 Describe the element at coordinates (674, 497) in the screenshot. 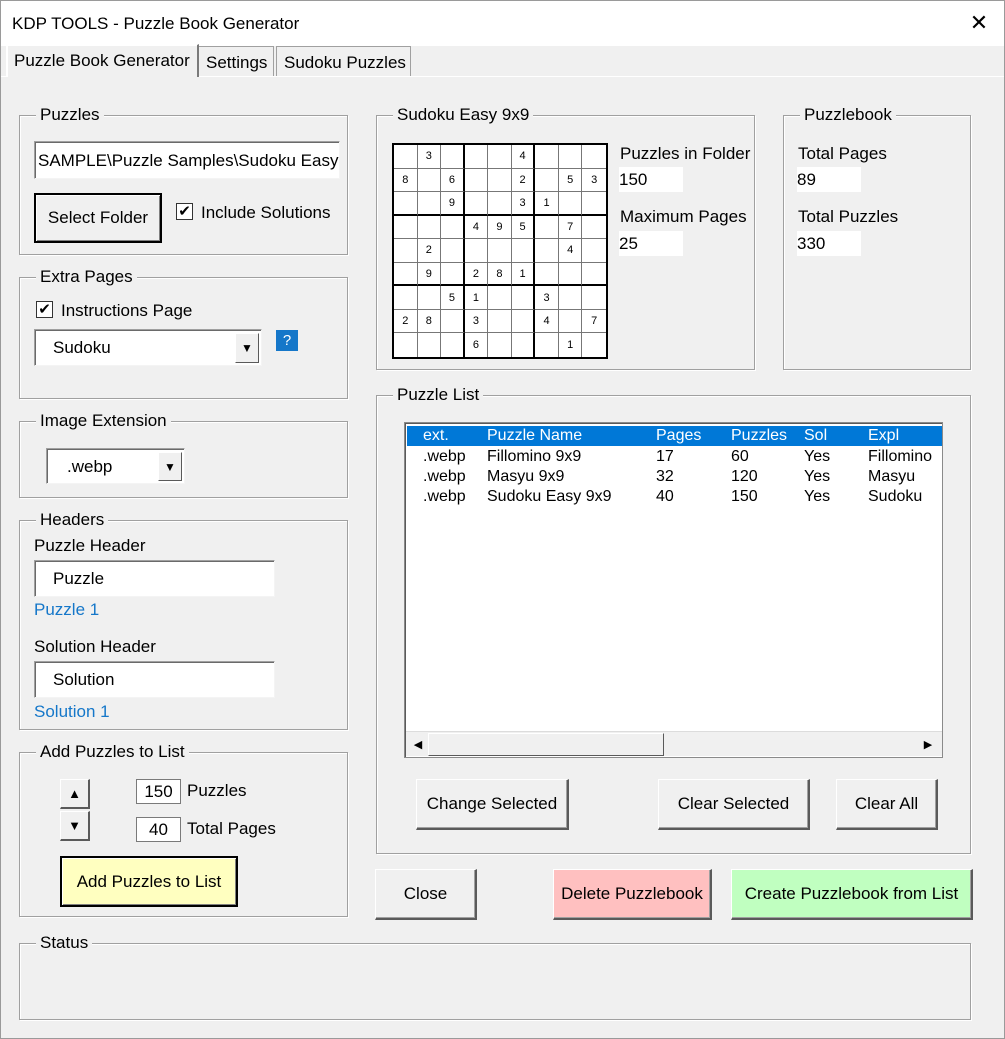

I see `list-item: .webp Sudoku Easy 9x9 40 150 Yes Sudoku` at that location.